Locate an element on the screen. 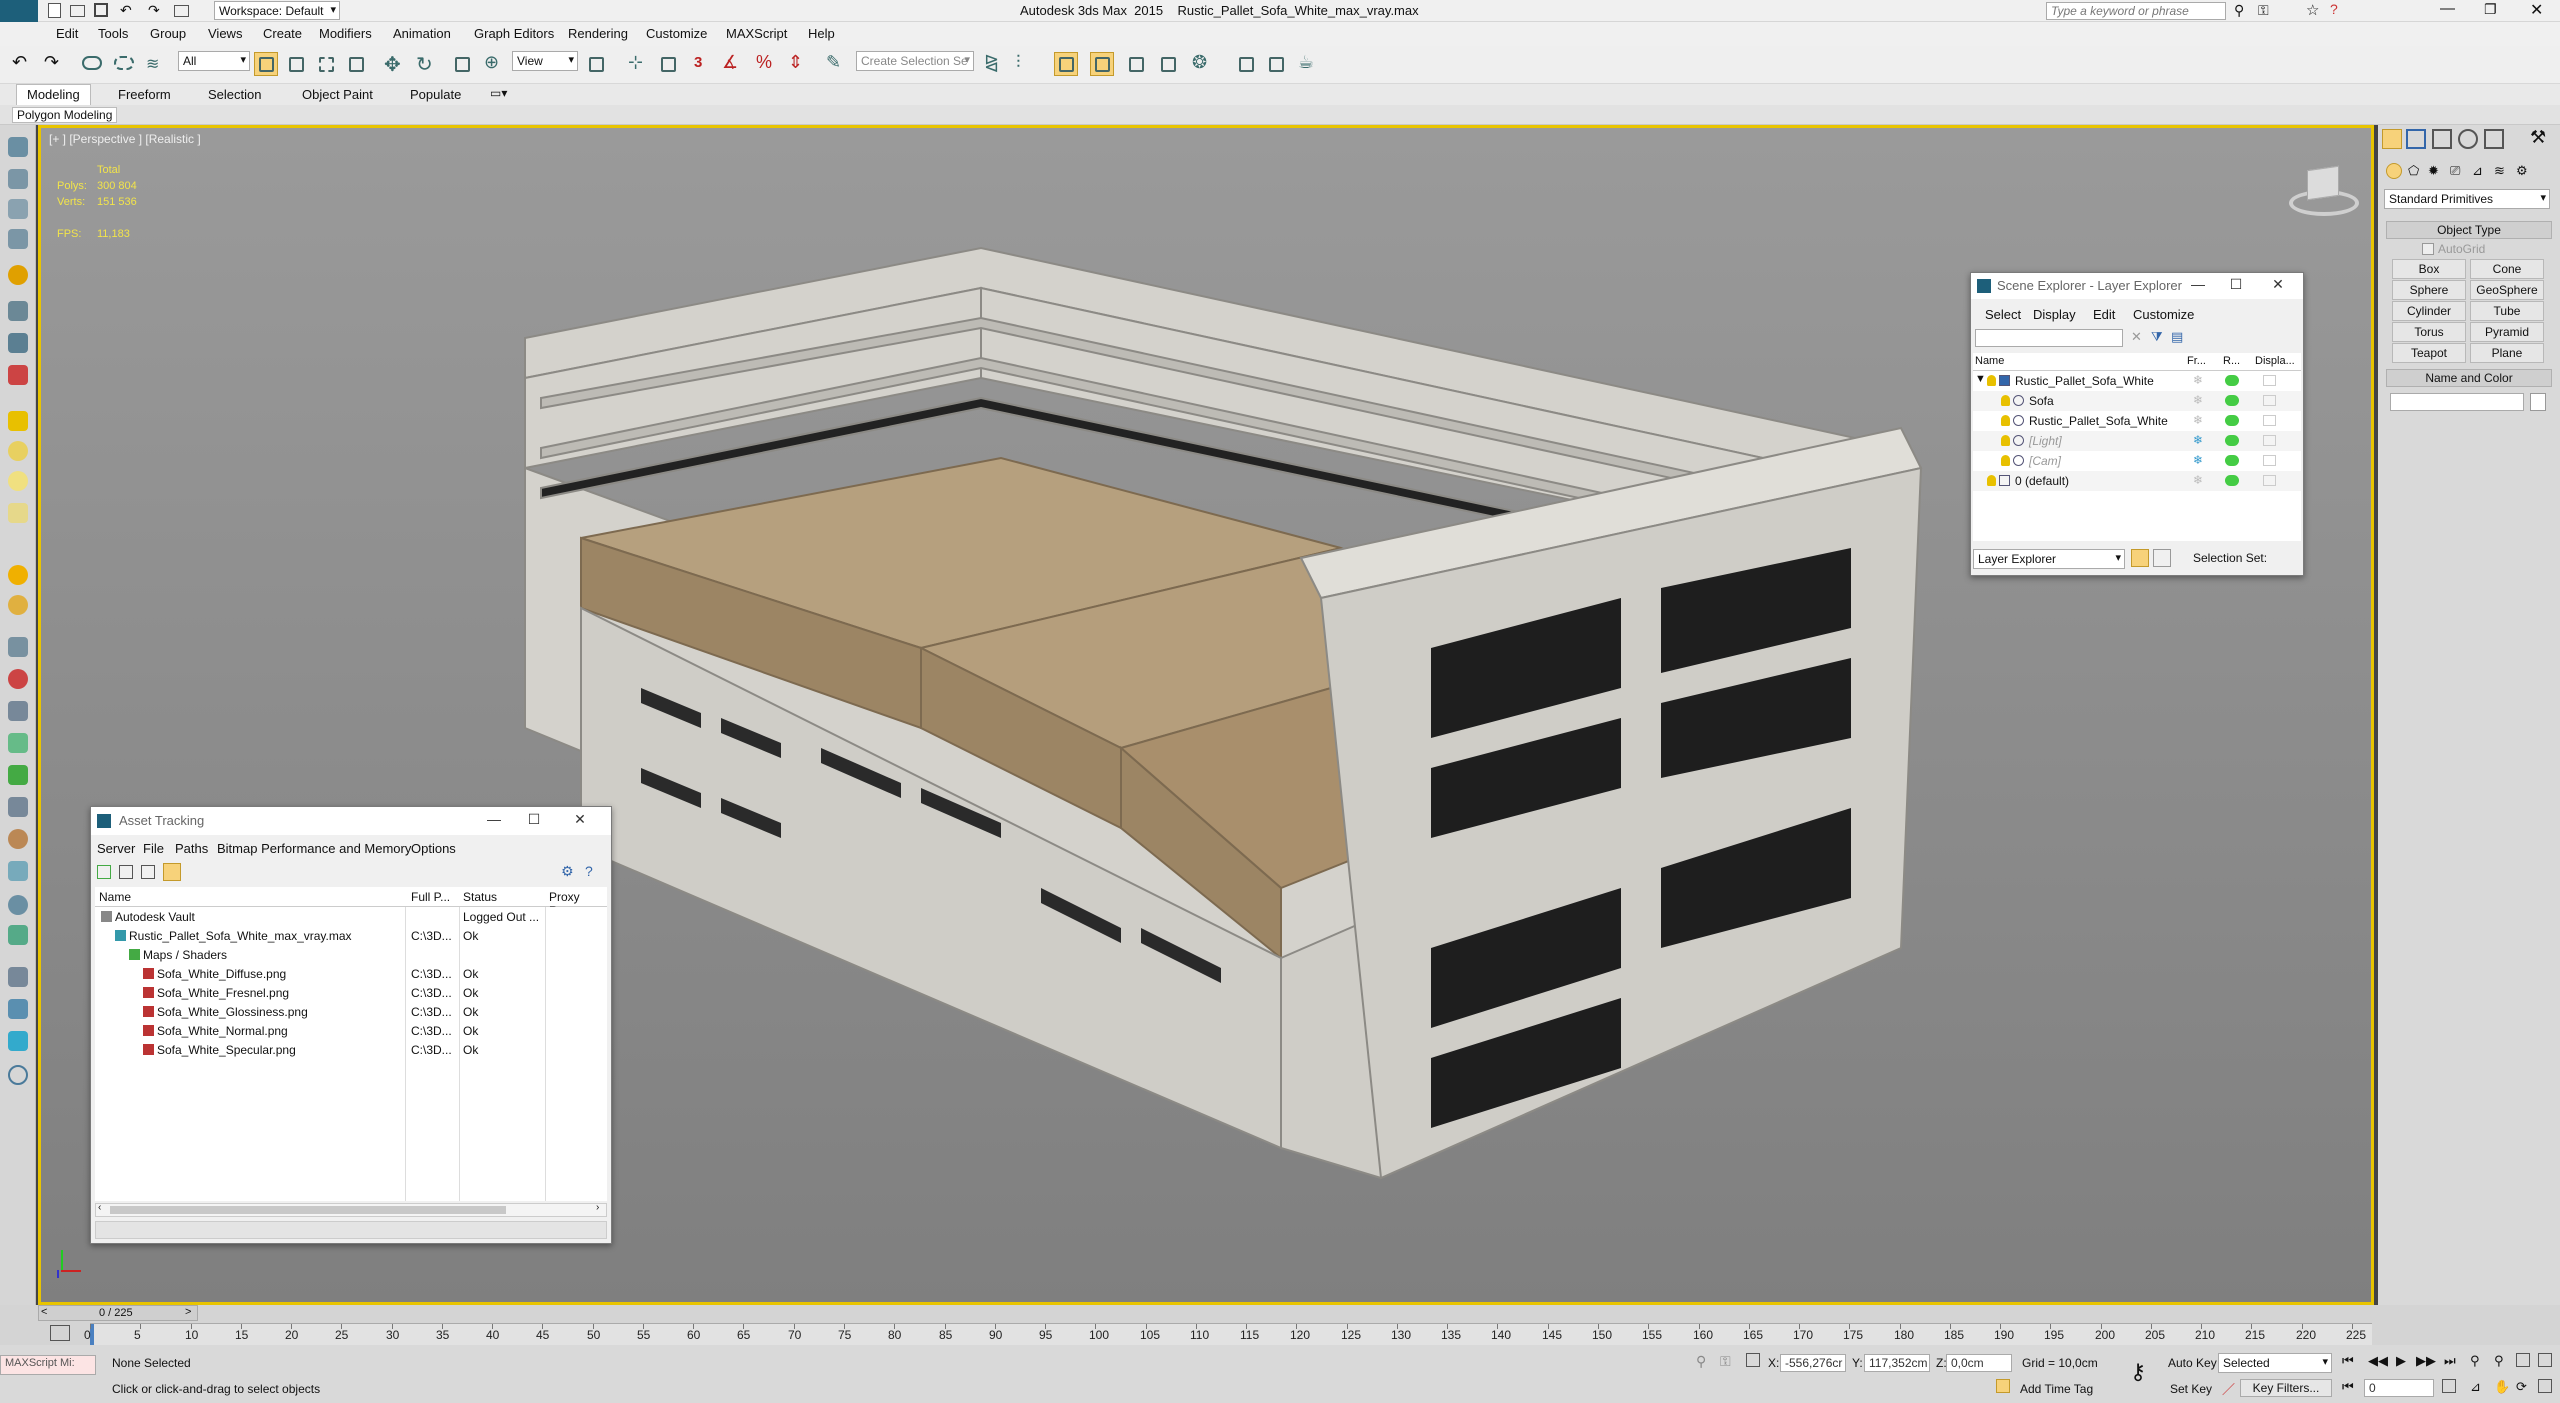 This screenshot has height=1403, width=2560. asset-row: Sofa_White_Diffuse.png C:\3D... Ok is located at coordinates (351, 973).